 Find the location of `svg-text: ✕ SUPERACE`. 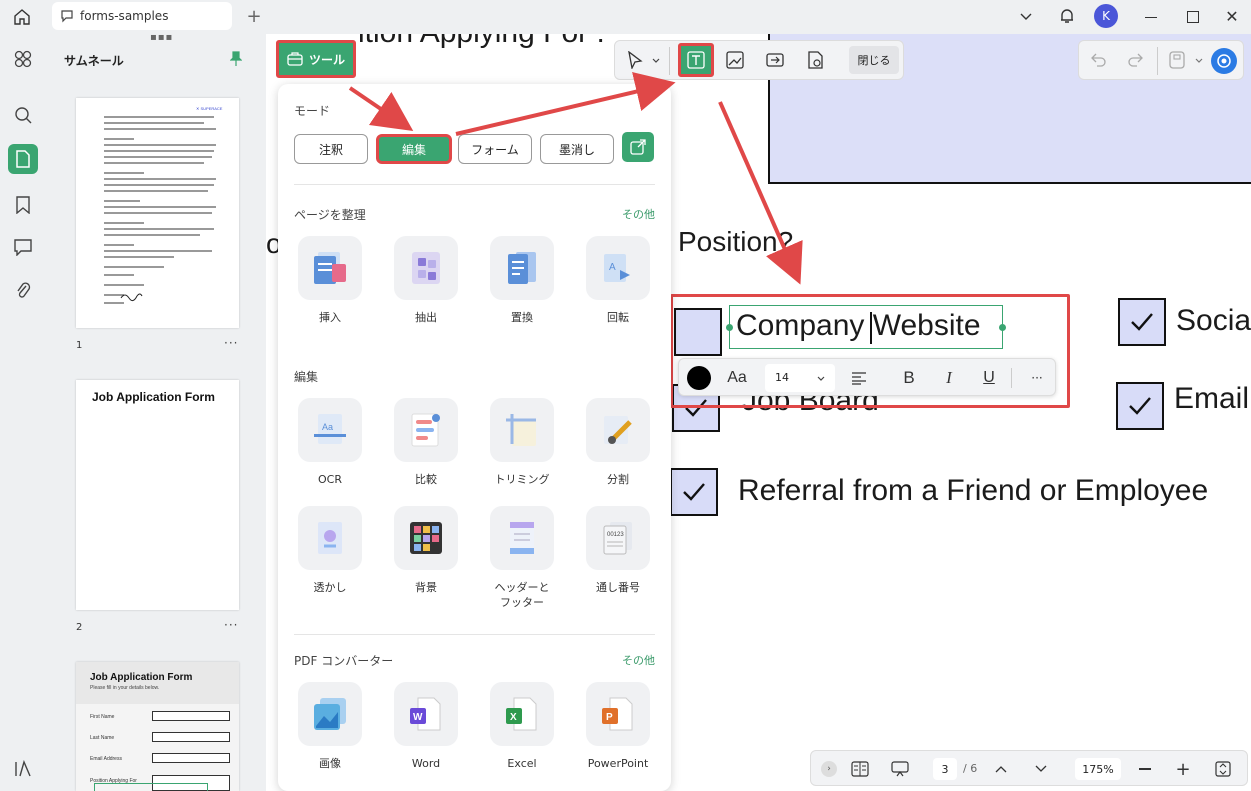

svg-text: ✕ SUPERACE is located at coordinates (209, 108).